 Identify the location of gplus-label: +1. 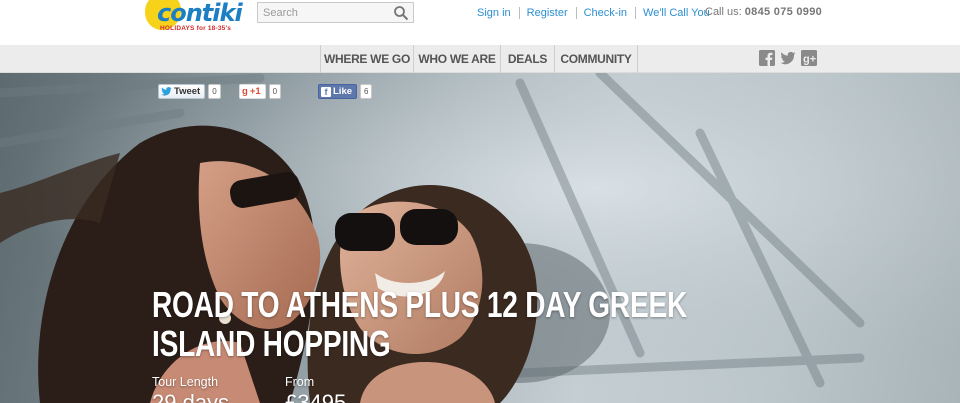
(255, 91).